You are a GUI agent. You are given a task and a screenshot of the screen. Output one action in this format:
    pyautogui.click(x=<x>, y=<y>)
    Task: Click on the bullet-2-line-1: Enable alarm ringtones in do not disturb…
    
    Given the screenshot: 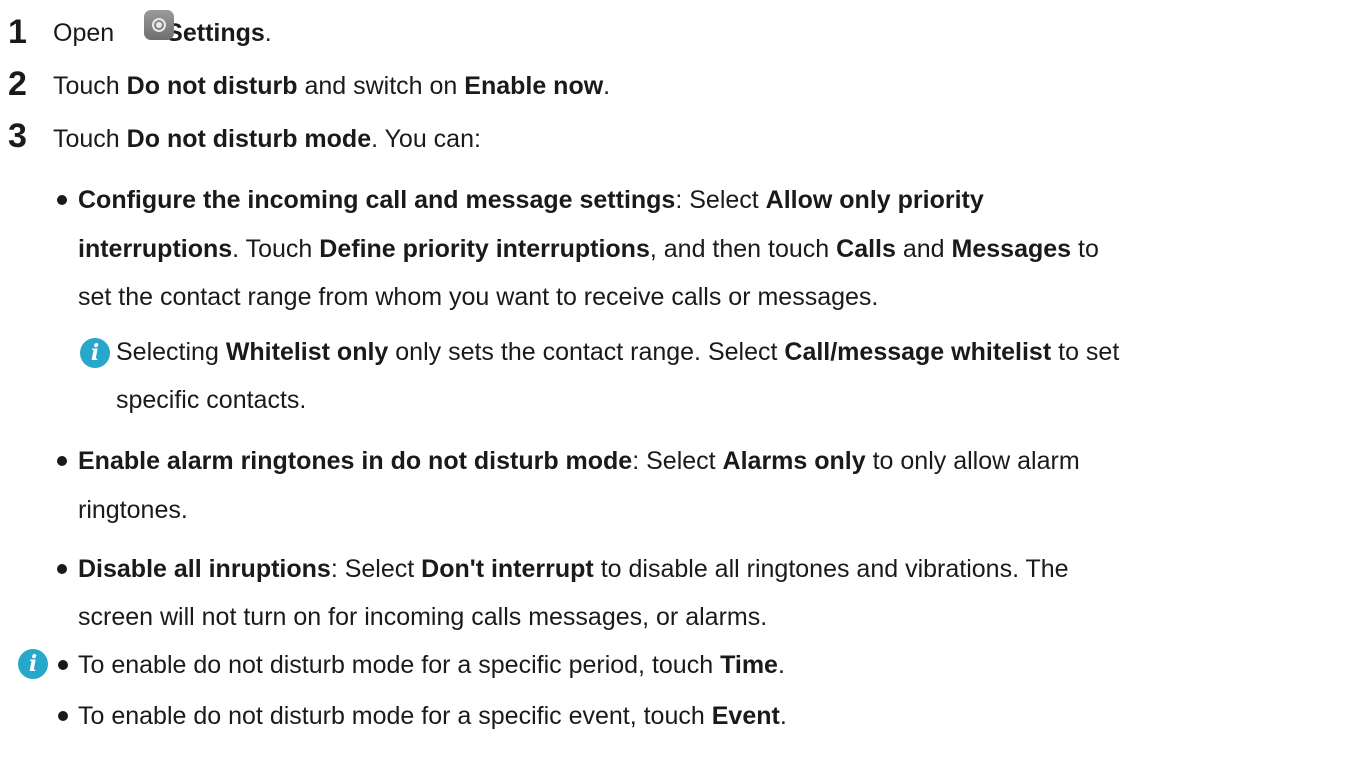 What is the action you would take?
    pyautogui.click(x=579, y=461)
    